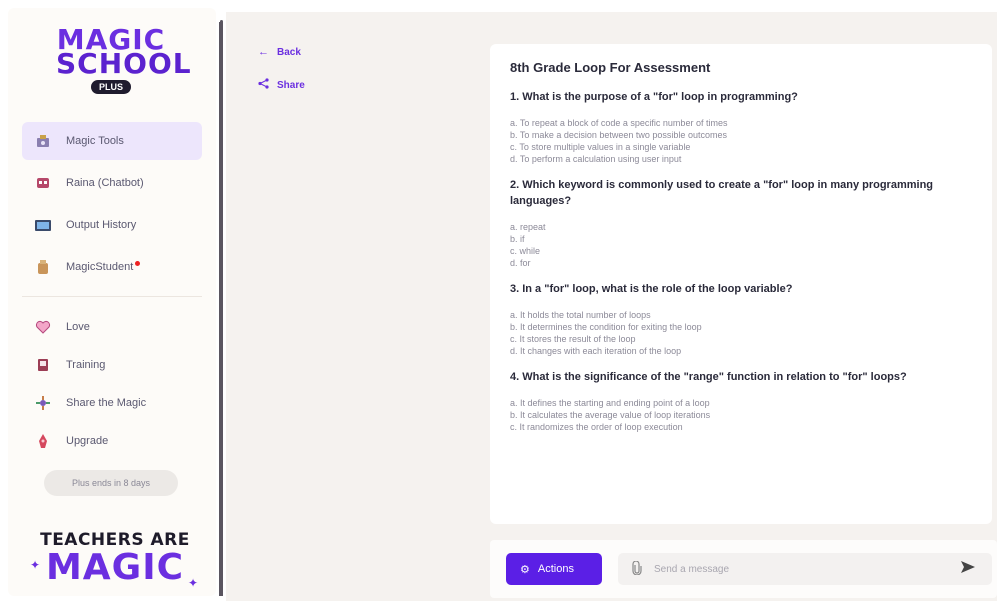 The height and width of the screenshot is (601, 997). Describe the element at coordinates (263, 85) in the screenshot. I see `share-icon` at that location.